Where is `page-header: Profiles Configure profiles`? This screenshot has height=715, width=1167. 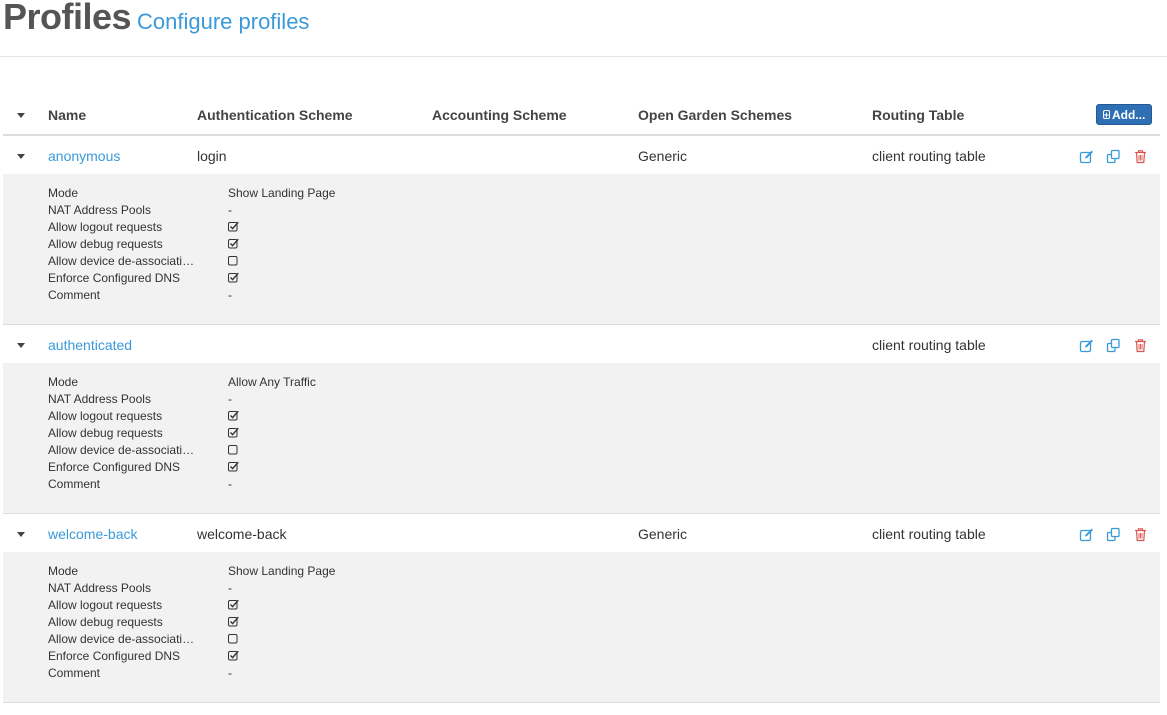
page-header: Profiles Configure profiles is located at coordinates (583, 28).